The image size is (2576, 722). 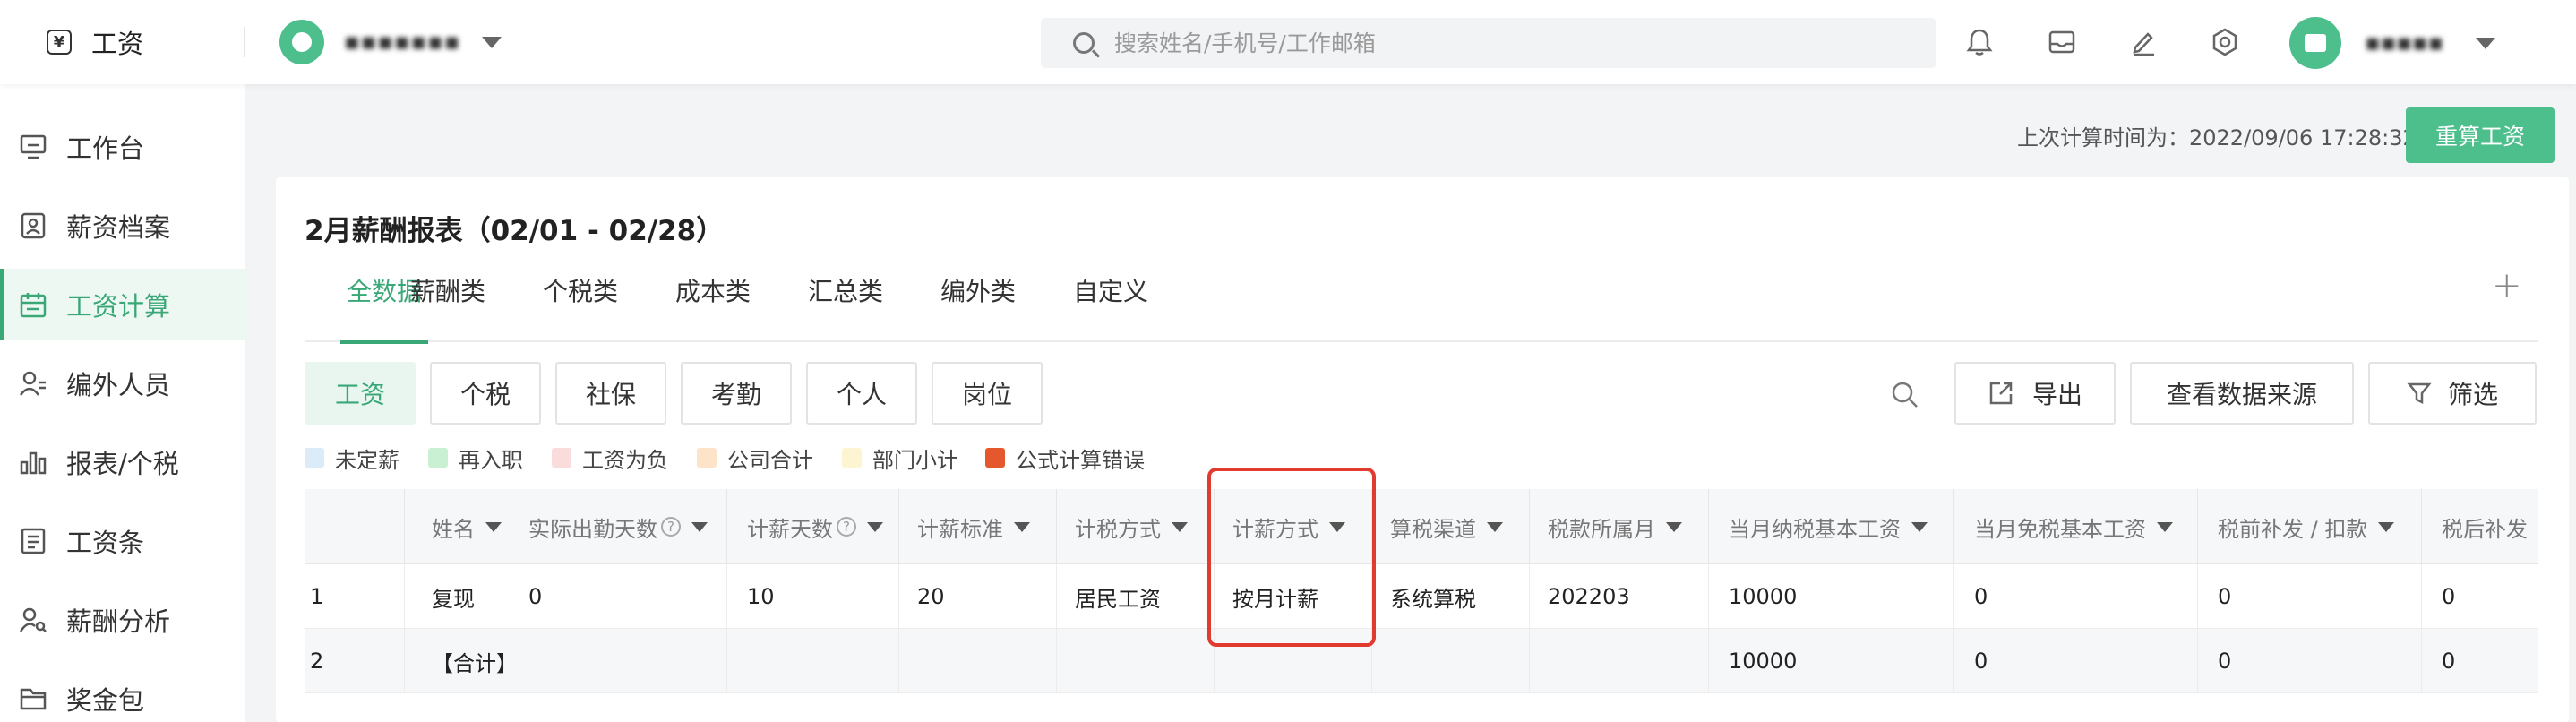 What do you see at coordinates (118, 227) in the screenshot?
I see `sidebar-item-label: 薪资档案` at bounding box center [118, 227].